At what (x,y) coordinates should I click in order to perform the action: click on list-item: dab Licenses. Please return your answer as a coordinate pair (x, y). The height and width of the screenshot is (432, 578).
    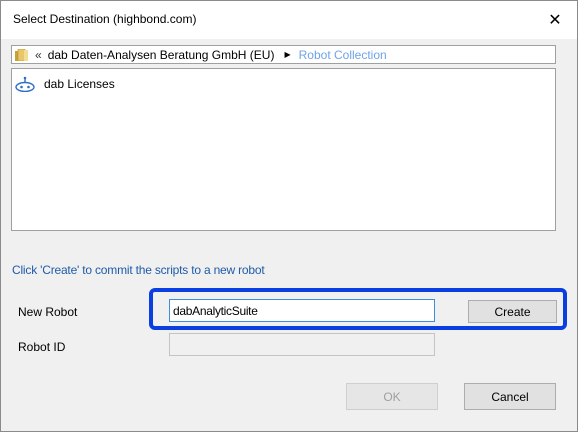
    Looking at the image, I should click on (64, 84).